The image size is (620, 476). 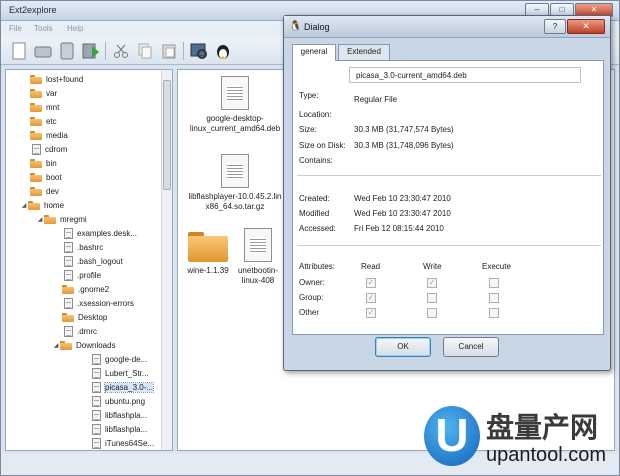 I want to click on menu-tools: Tools, so click(x=43, y=28).